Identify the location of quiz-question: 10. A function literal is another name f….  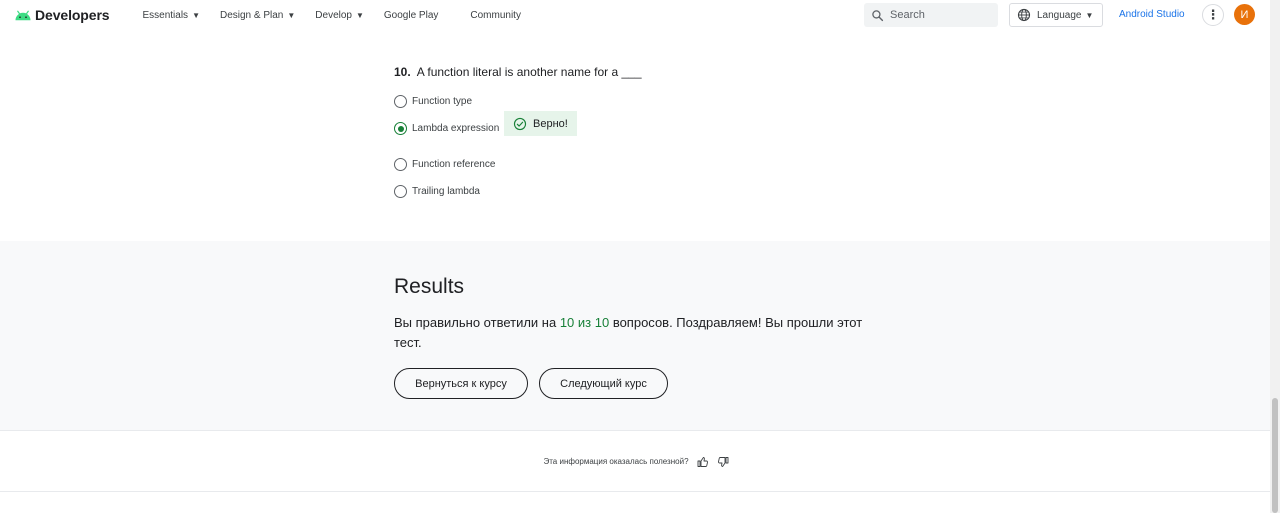
(518, 131).